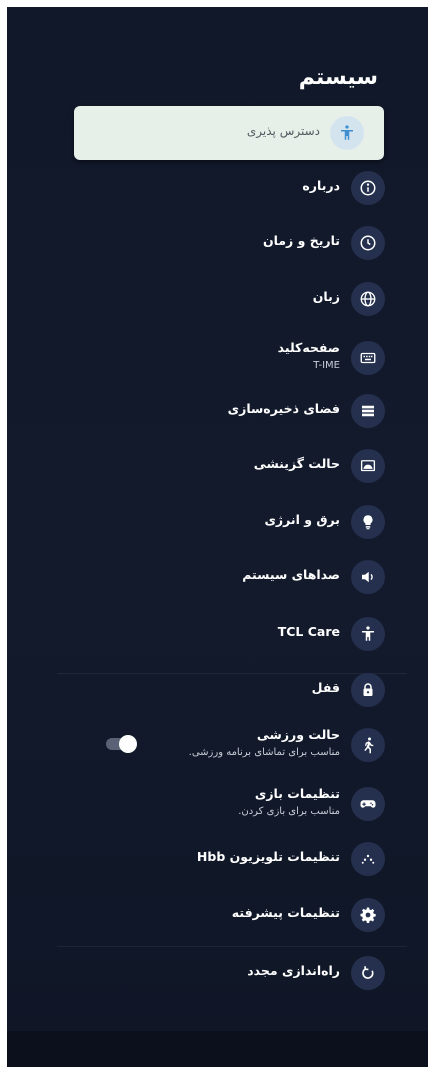  What do you see at coordinates (368, 804) in the screenshot?
I see `gamepad-icon` at bounding box center [368, 804].